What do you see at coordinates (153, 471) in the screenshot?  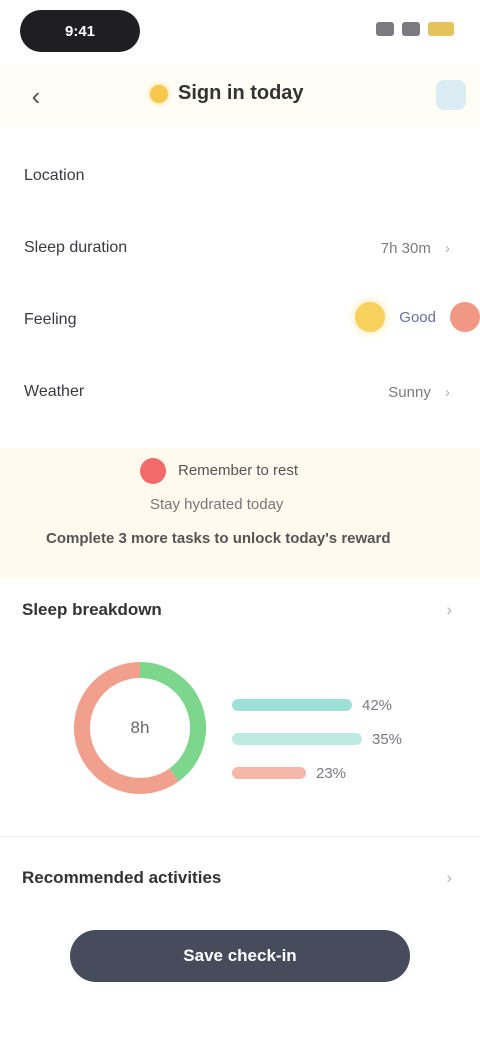 I see `alert-icon` at bounding box center [153, 471].